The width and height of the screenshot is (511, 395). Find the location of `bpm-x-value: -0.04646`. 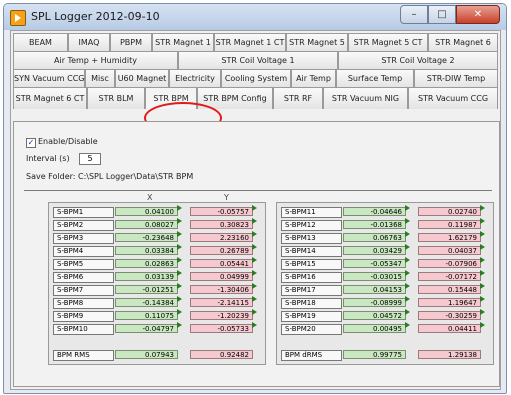

bpm-x-value: -0.04646 is located at coordinates (374, 211).